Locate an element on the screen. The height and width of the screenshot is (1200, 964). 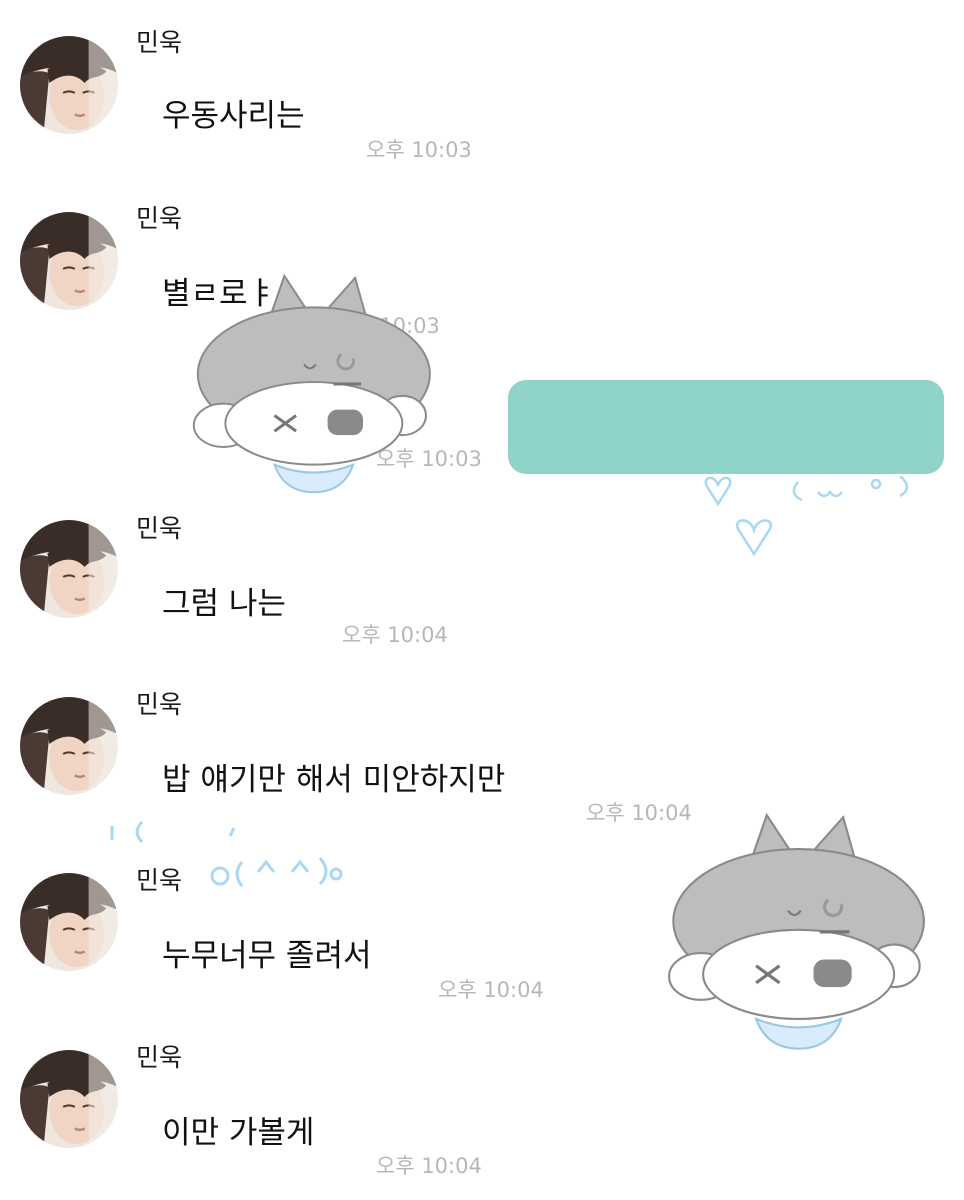
message-time: 오후 10:03 is located at coordinates (419, 150).